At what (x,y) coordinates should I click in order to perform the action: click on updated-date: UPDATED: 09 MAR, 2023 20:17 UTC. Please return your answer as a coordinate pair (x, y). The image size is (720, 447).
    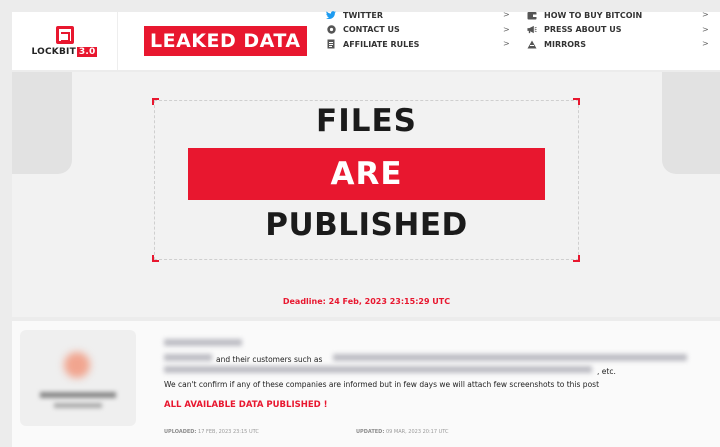
    Looking at the image, I should click on (402, 432).